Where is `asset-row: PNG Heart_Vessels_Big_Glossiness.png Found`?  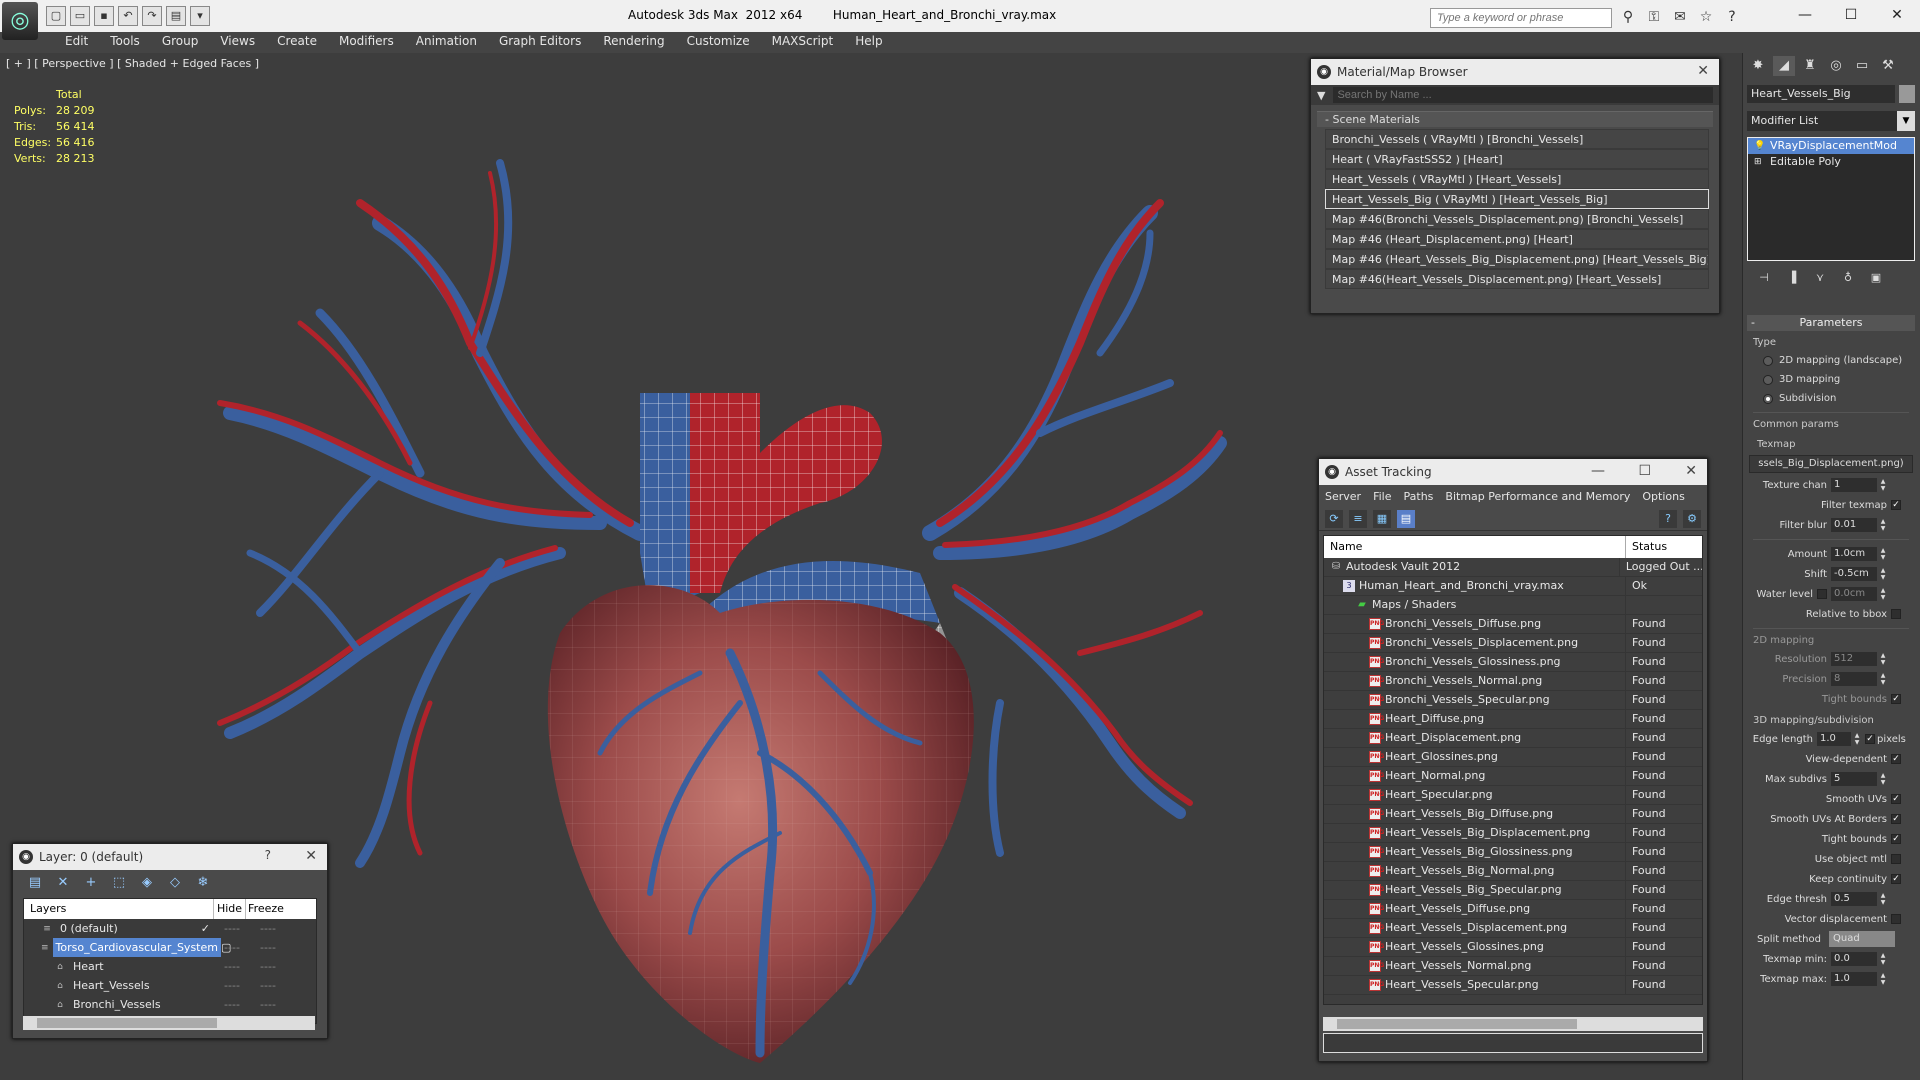
asset-row: PNG Heart_Vessels_Big_Glossiness.png Found is located at coordinates (1513, 852).